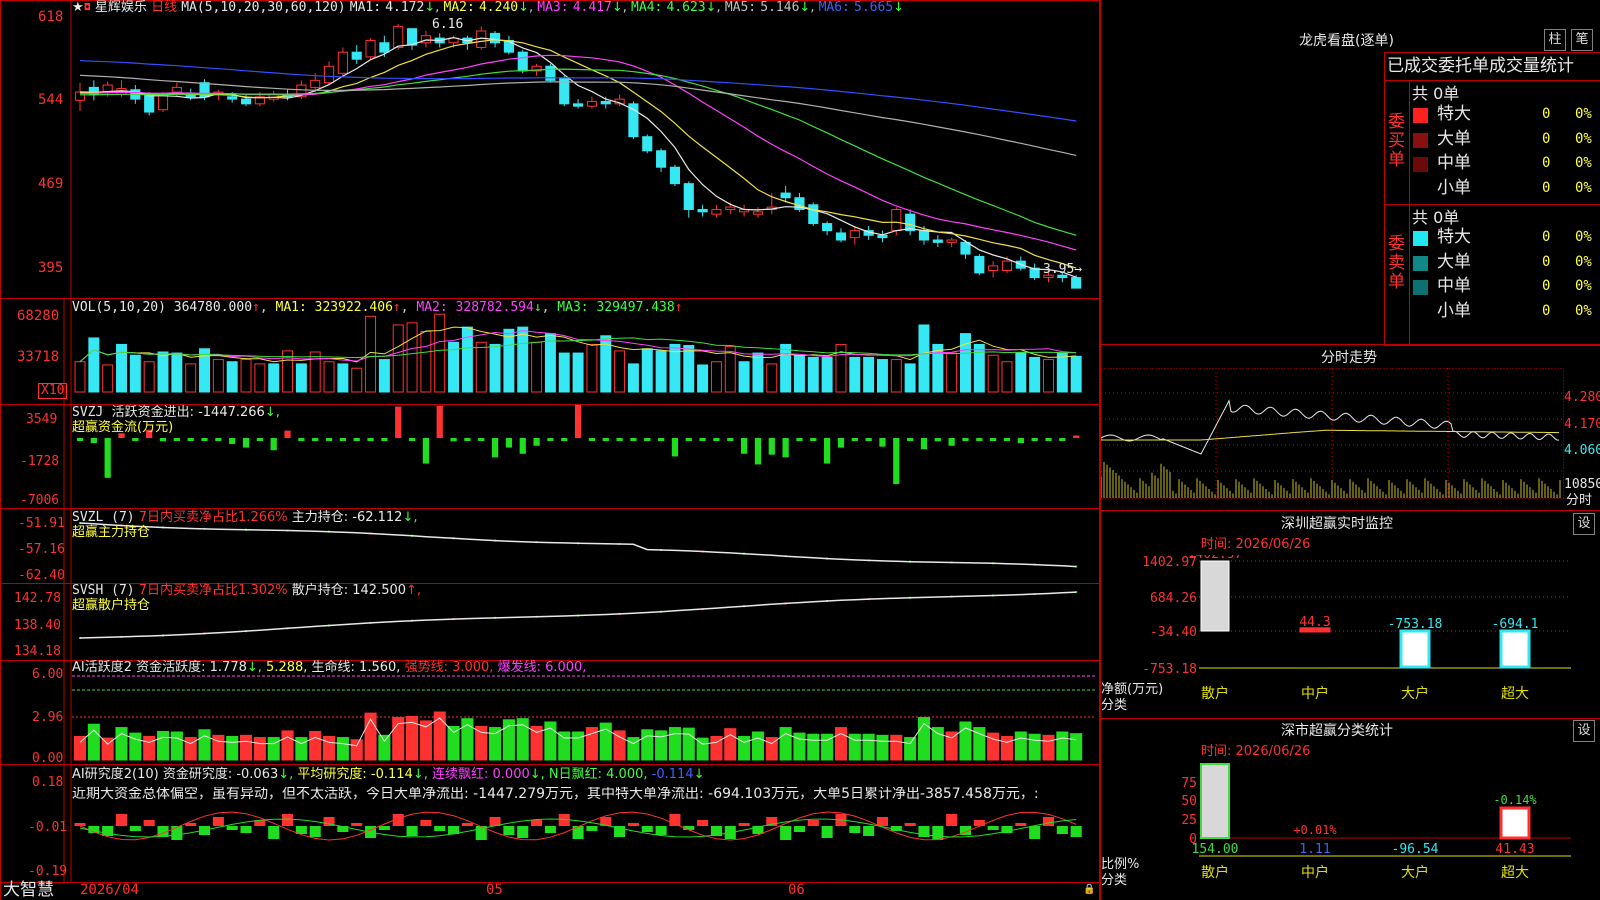  Describe the element at coordinates (176, 413) in the screenshot. I see `svzj-header: SVZJ 活跃资金进出: -1447.266↓,` at that location.